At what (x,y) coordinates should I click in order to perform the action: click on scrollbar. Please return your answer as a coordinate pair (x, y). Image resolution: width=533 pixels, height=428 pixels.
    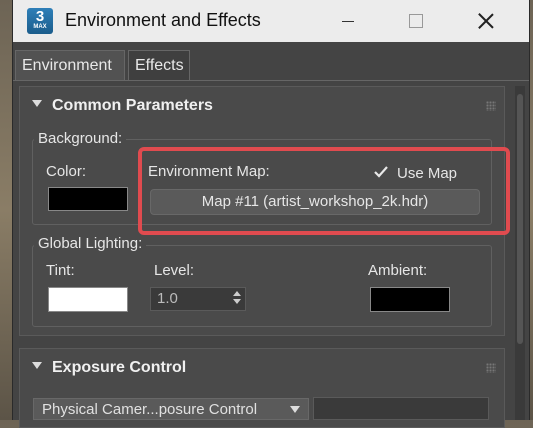
    Looking at the image, I should click on (520, 253).